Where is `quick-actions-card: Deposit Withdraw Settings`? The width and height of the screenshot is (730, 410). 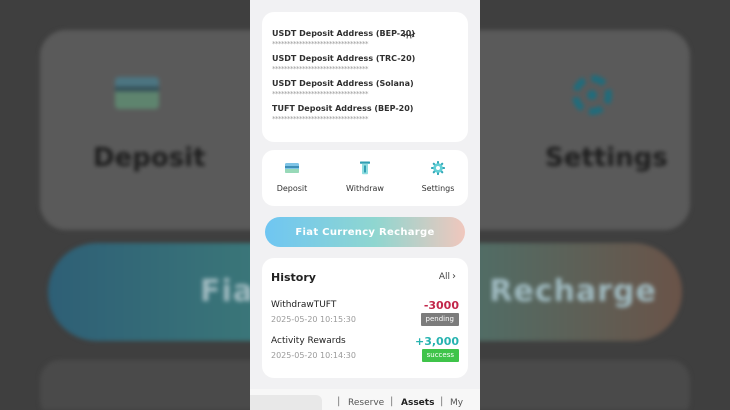 quick-actions-card: Deposit Withdraw Settings is located at coordinates (365, 178).